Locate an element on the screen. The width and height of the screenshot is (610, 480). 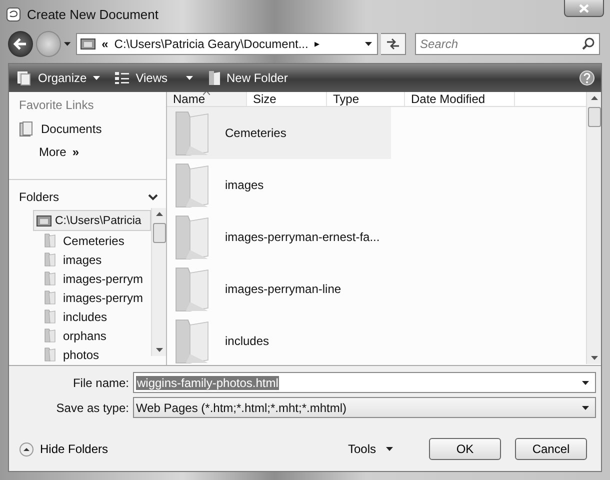
document-icon is located at coordinates (13, 14).